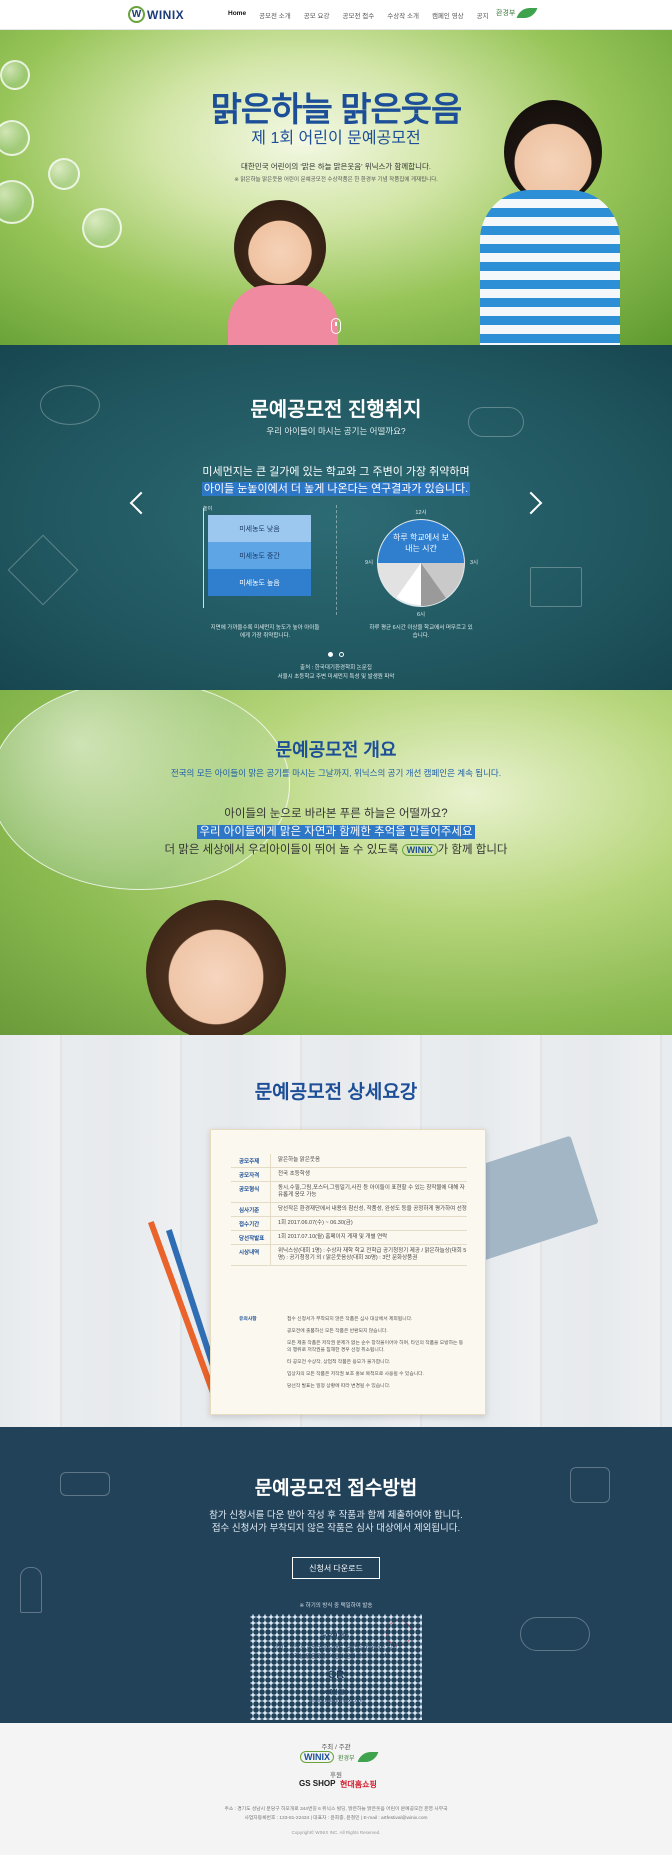  Describe the element at coordinates (275, 15) in the screenshot. I see `nav-intro: 공모전 소개` at that location.